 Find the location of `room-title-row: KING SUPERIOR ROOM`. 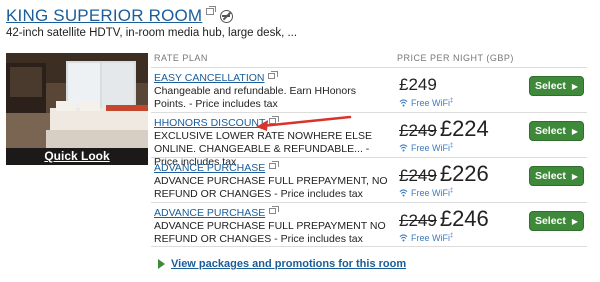

room-title-row: KING SUPERIOR ROOM is located at coordinates (120, 16).